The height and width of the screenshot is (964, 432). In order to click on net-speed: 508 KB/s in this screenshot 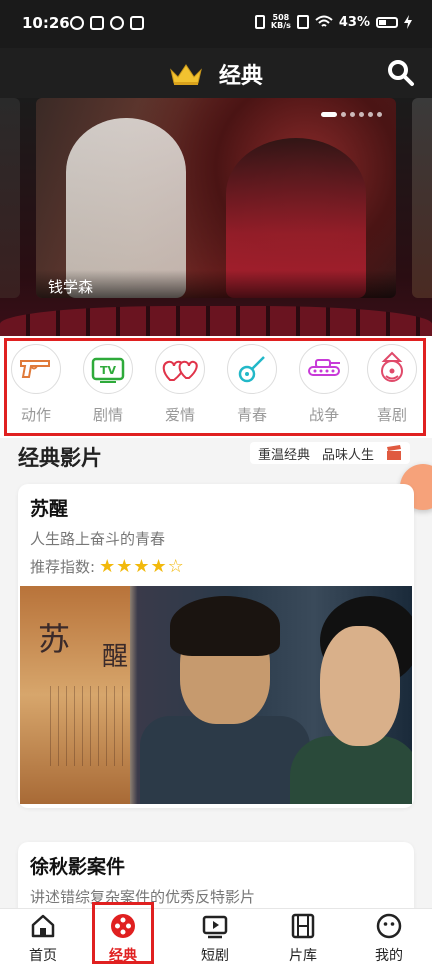, I will do `click(281, 22)`.